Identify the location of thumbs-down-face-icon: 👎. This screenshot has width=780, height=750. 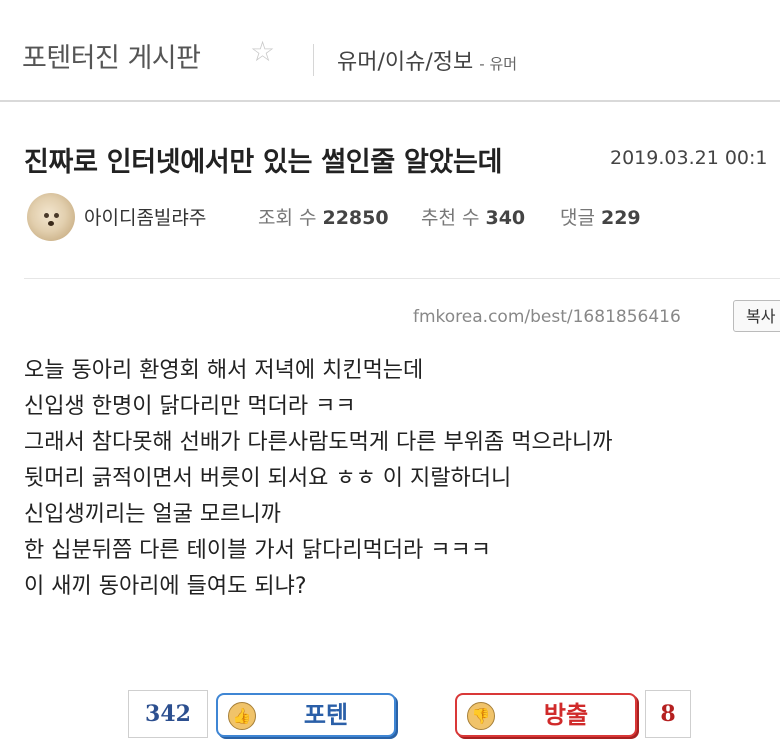
(481, 716).